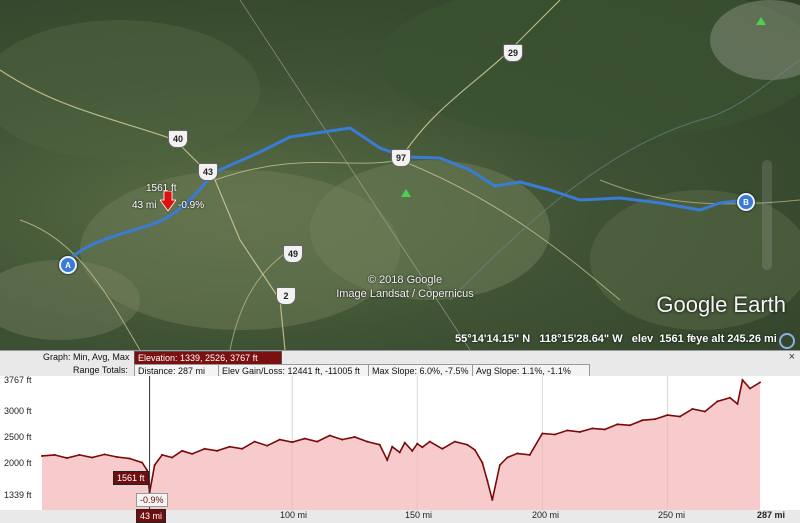  Describe the element at coordinates (18, 495) in the screenshot. I see `y-tick-min: 1339 ft` at that location.